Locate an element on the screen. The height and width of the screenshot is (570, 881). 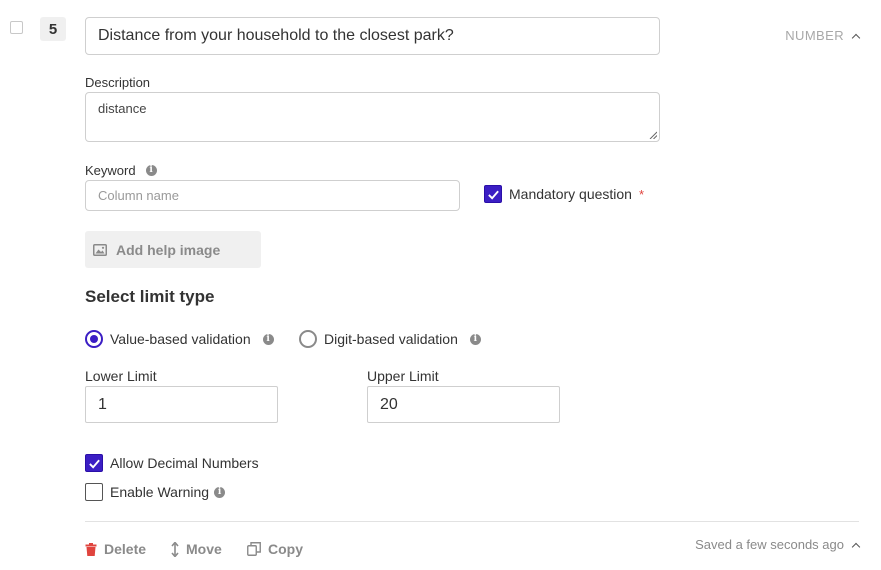
keyword-label: Keyword is located at coordinates (110, 170).